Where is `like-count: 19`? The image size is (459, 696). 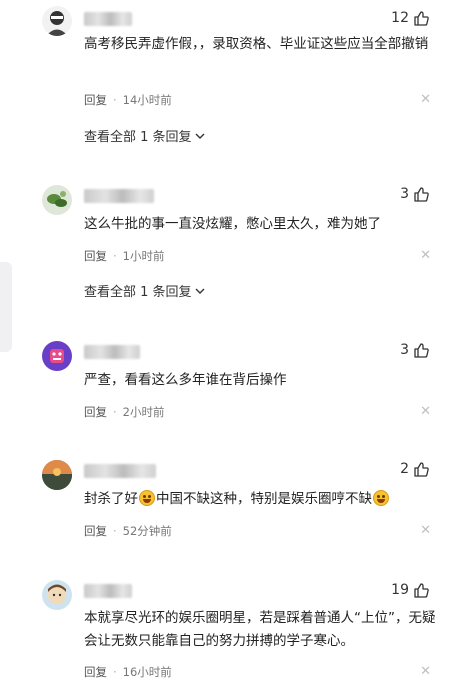
like-count: 19 is located at coordinates (400, 590).